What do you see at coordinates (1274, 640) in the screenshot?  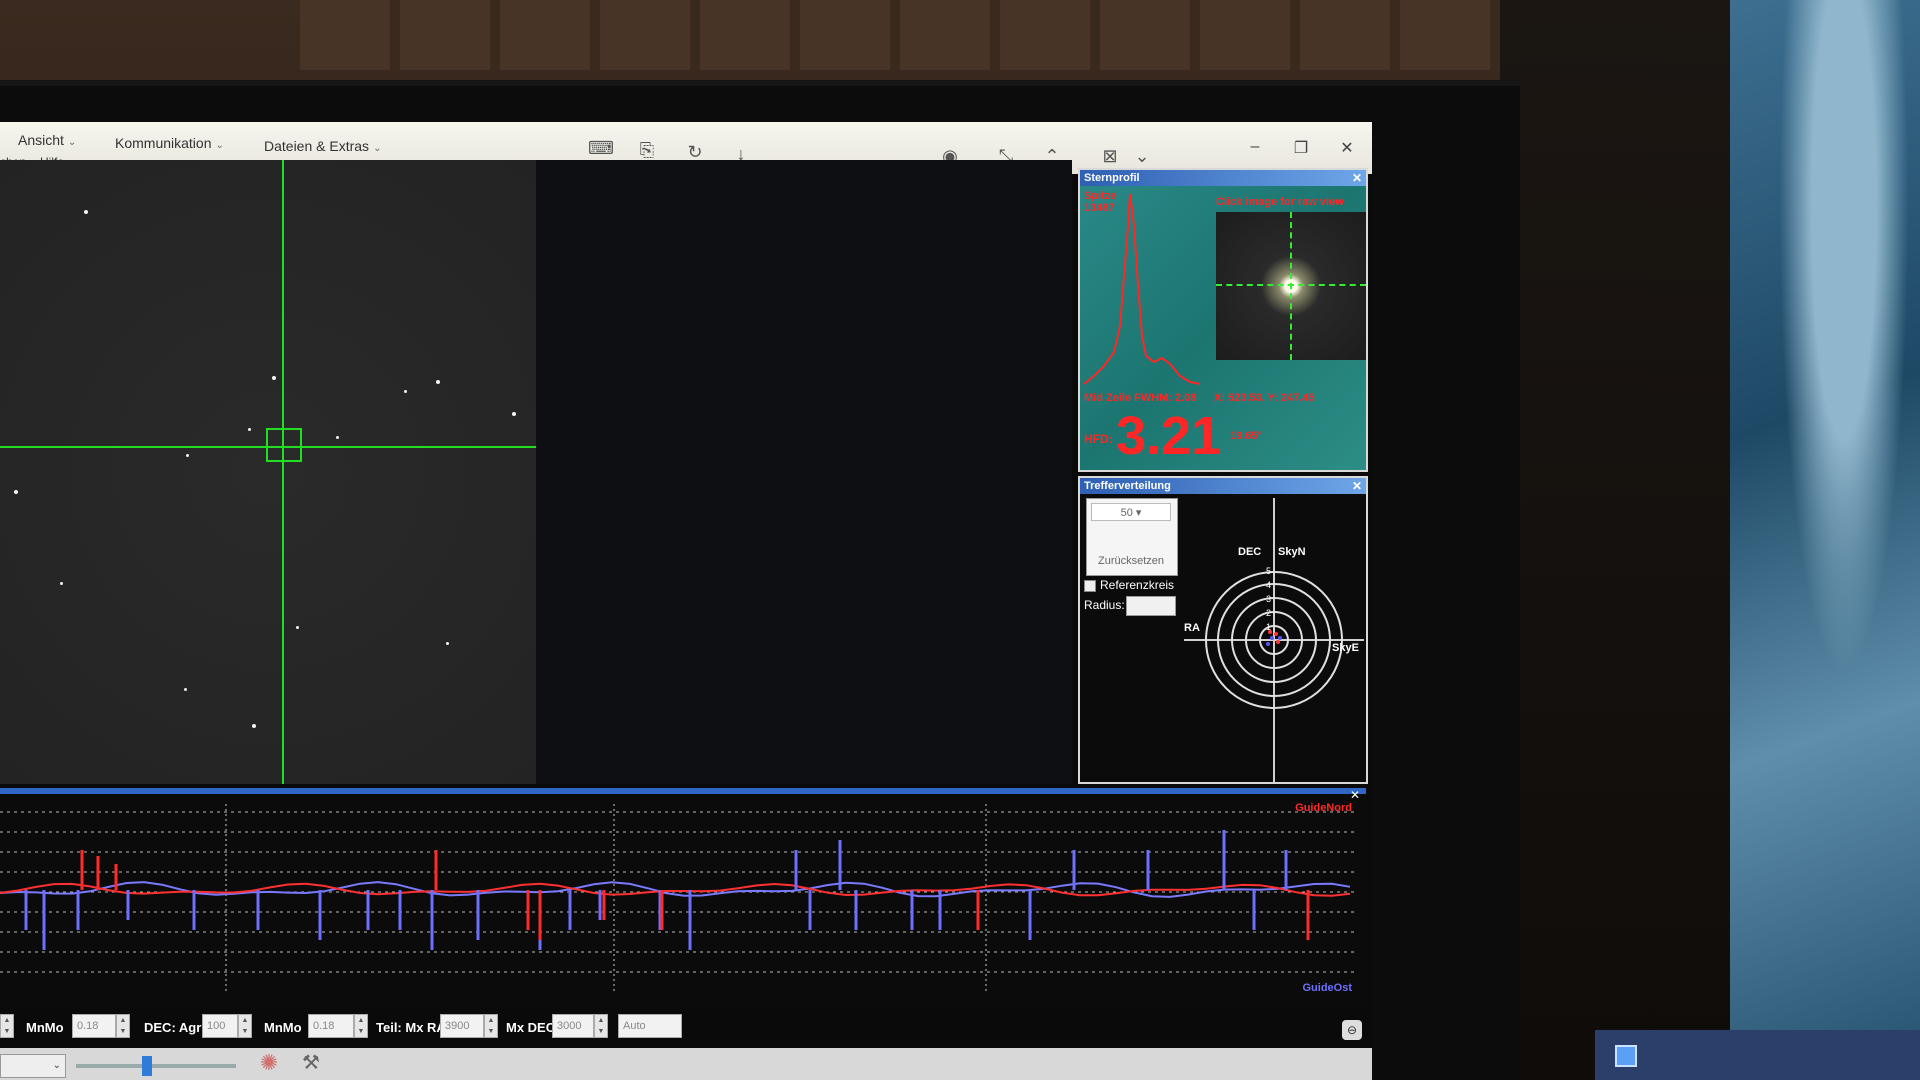 I see `target-plot` at bounding box center [1274, 640].